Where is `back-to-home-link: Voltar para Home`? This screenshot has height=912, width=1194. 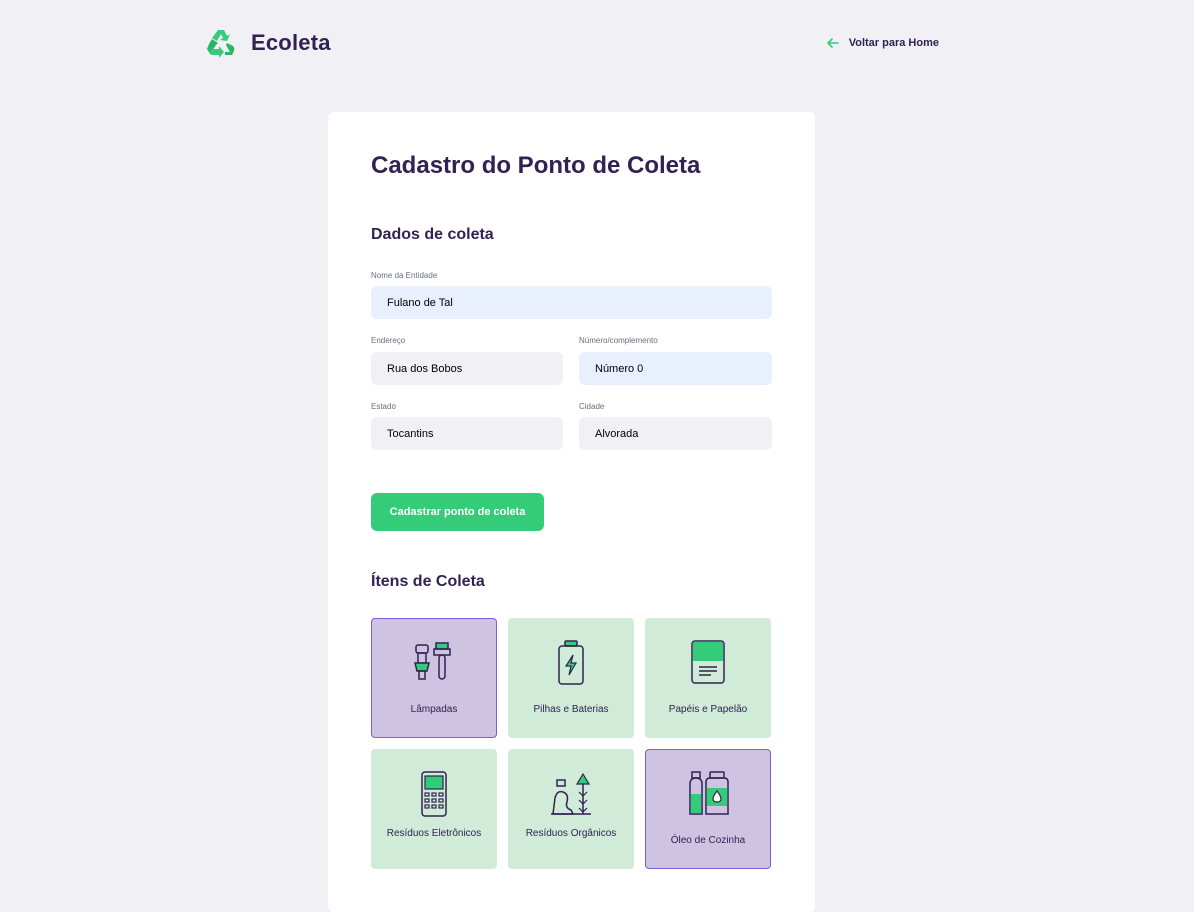 back-to-home-link: Voltar para Home is located at coordinates (882, 43).